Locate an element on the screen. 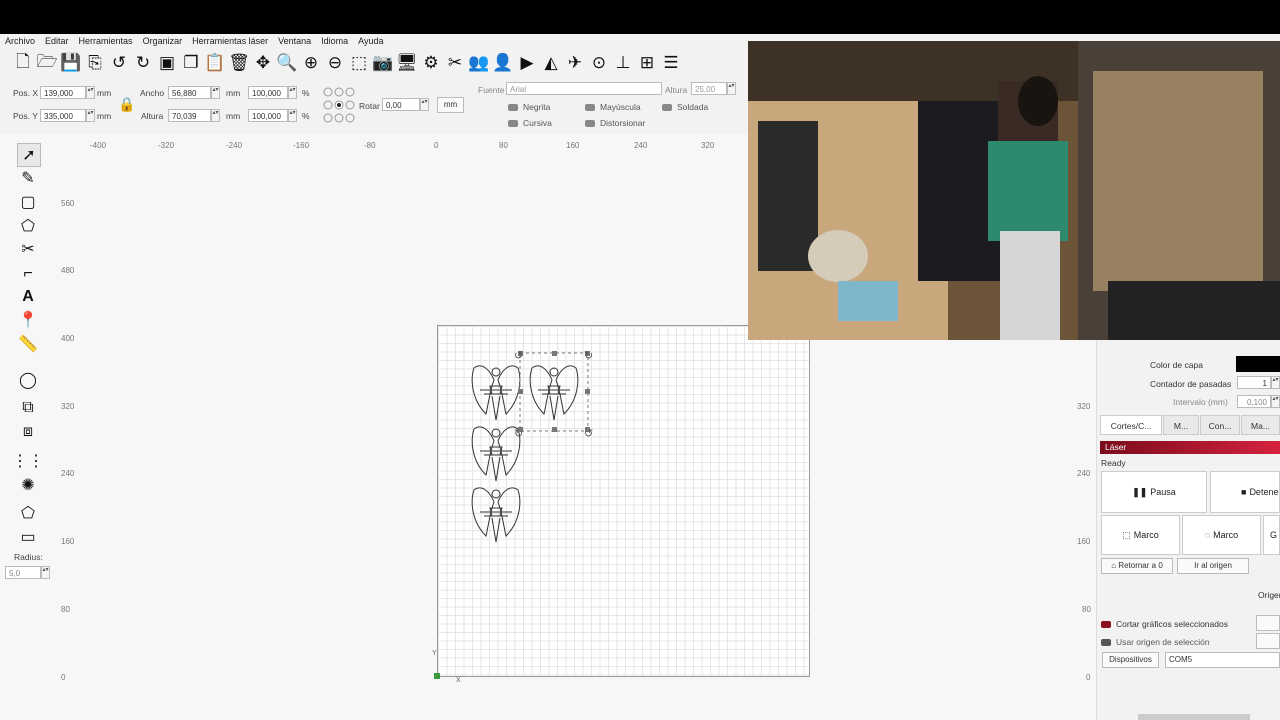  rotate-spinner: ▴▾ is located at coordinates (424, 104).